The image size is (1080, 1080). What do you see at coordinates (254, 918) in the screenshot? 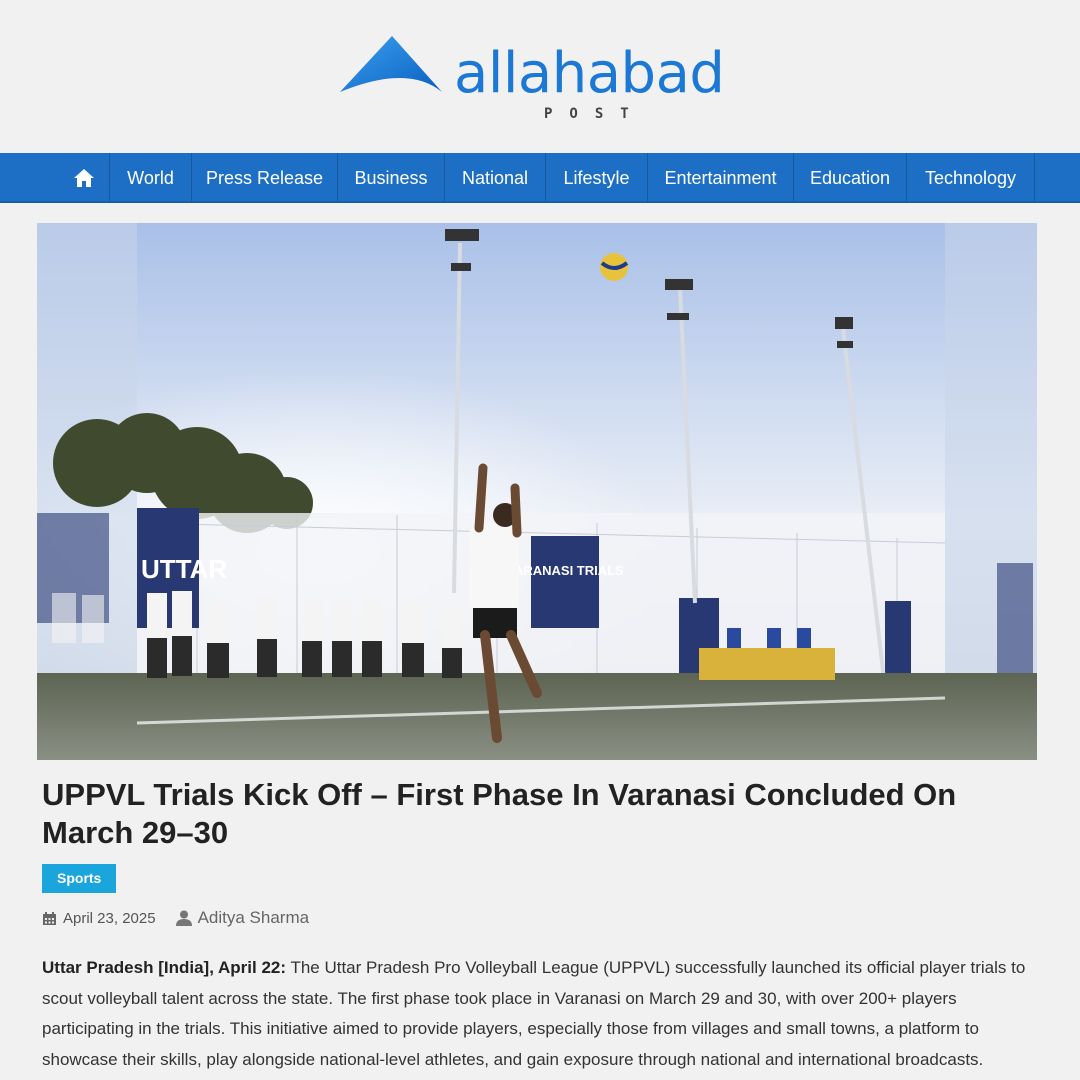
I see `article-author: Aditya Sharma` at bounding box center [254, 918].